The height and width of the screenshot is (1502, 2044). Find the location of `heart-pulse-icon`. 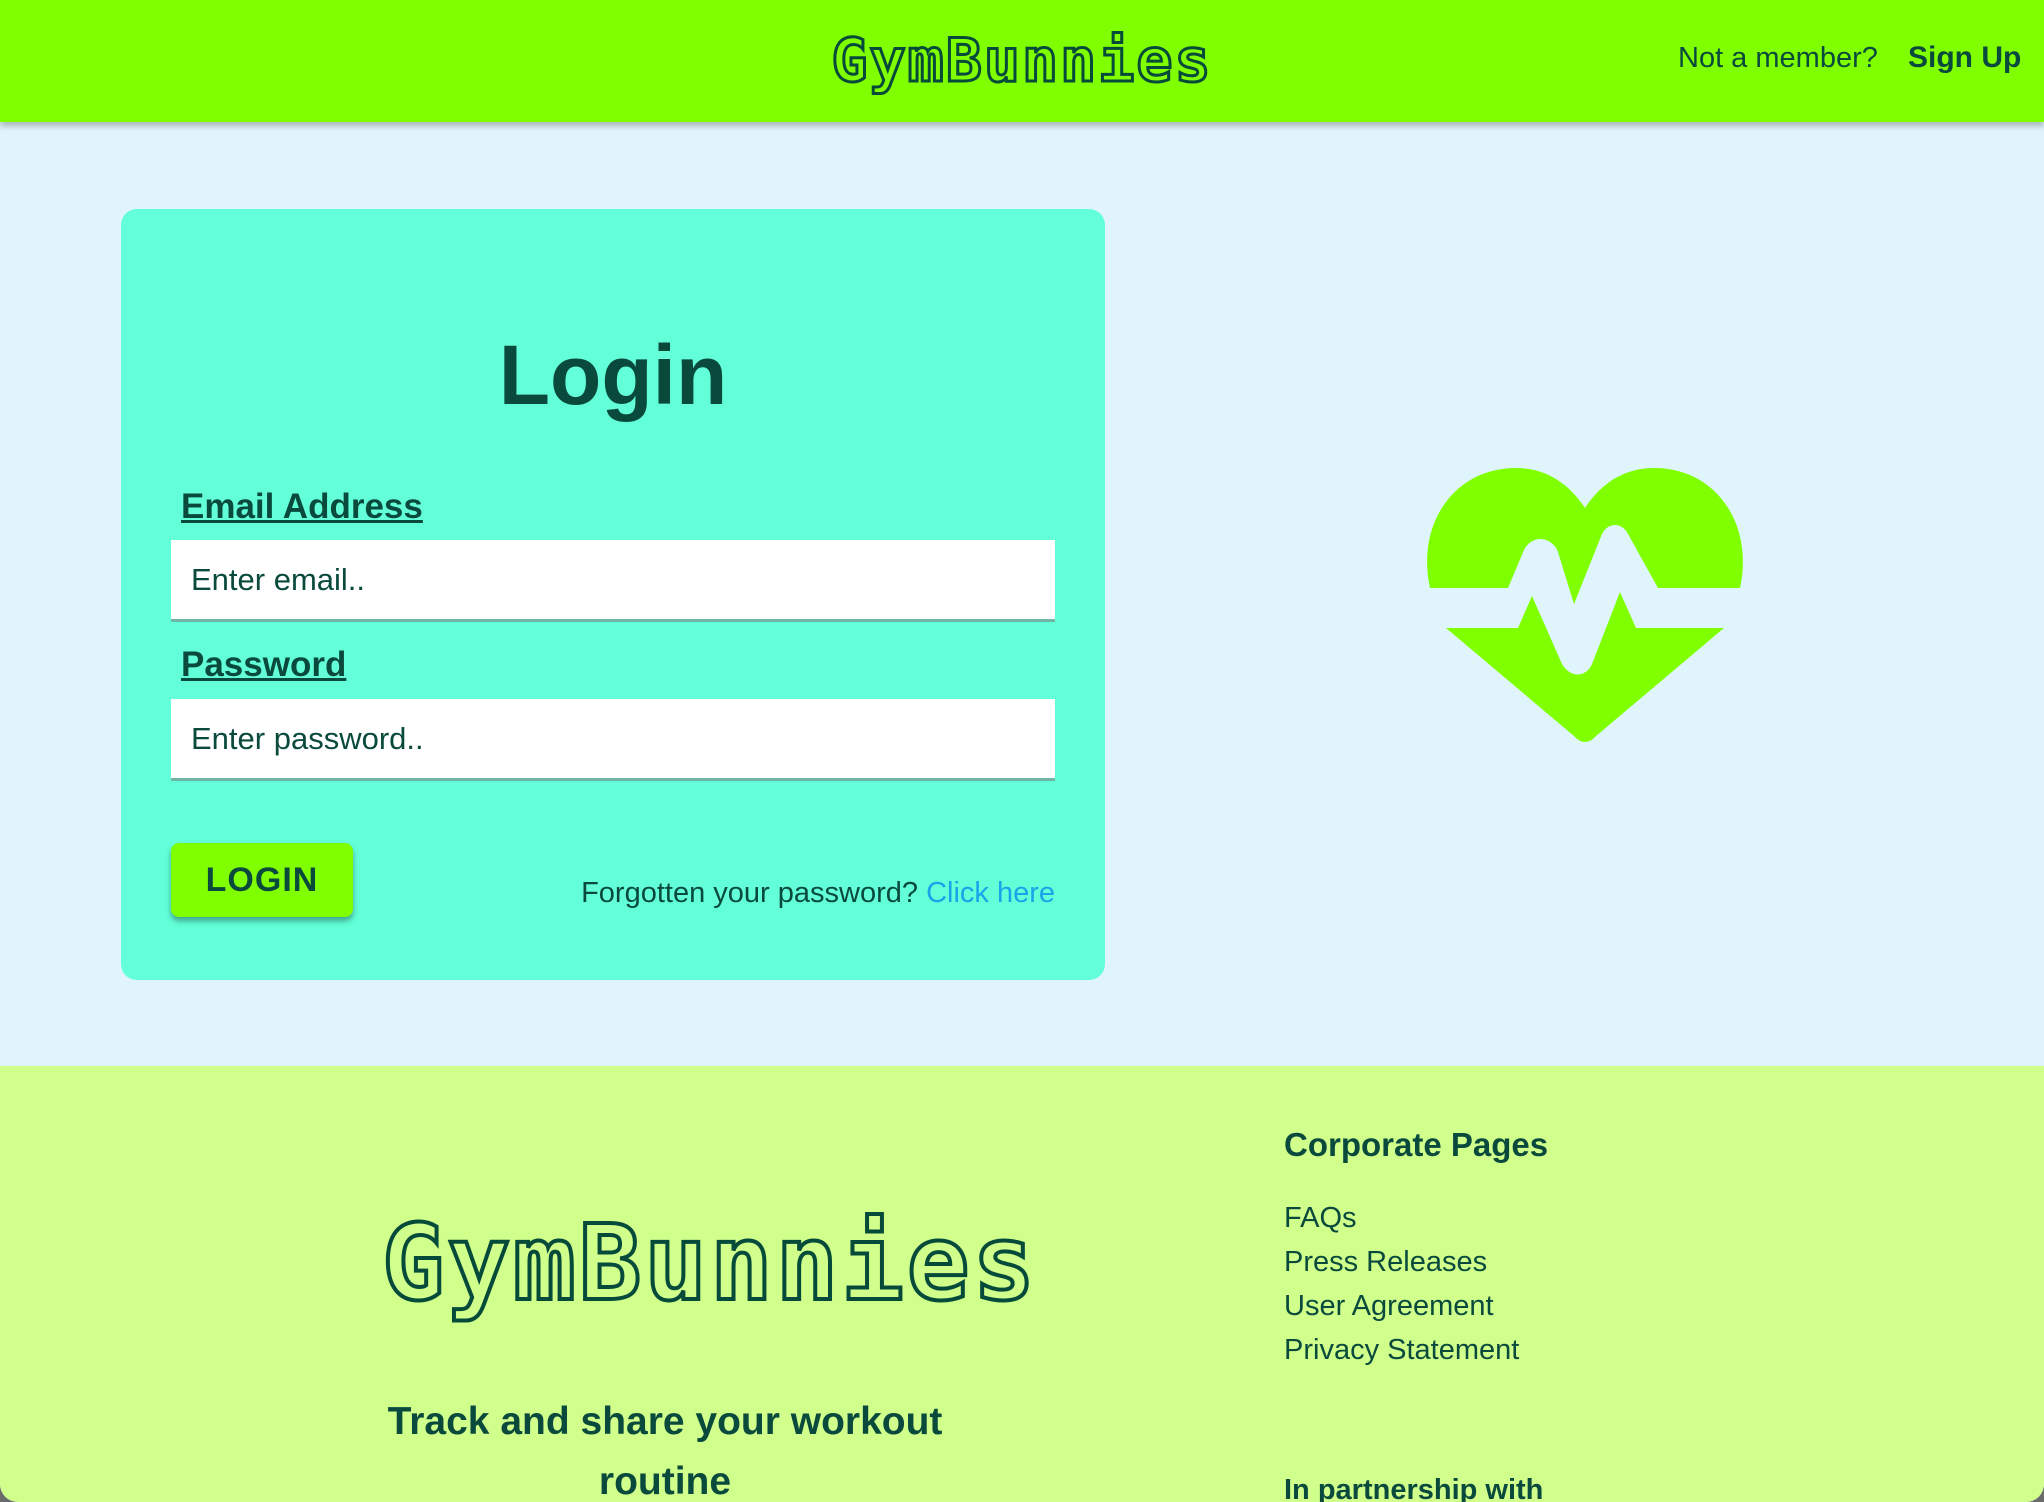

heart-pulse-icon is located at coordinates (1585, 605).